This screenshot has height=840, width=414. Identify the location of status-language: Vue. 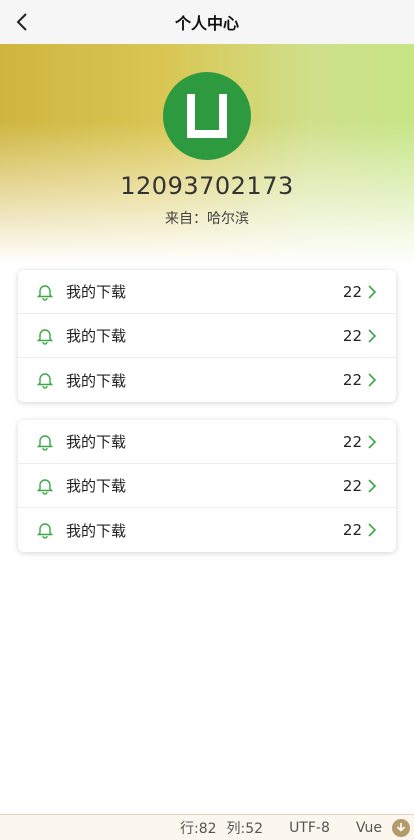
(369, 828).